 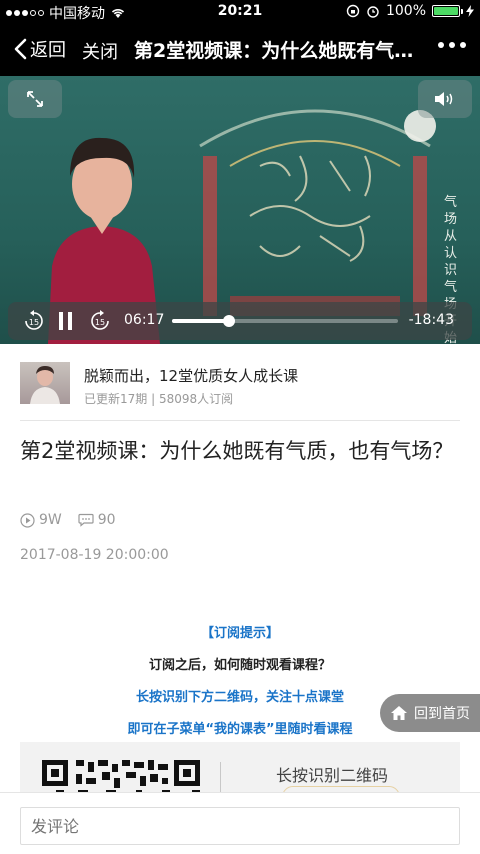 I want to click on volume-icon, so click(x=444, y=99).